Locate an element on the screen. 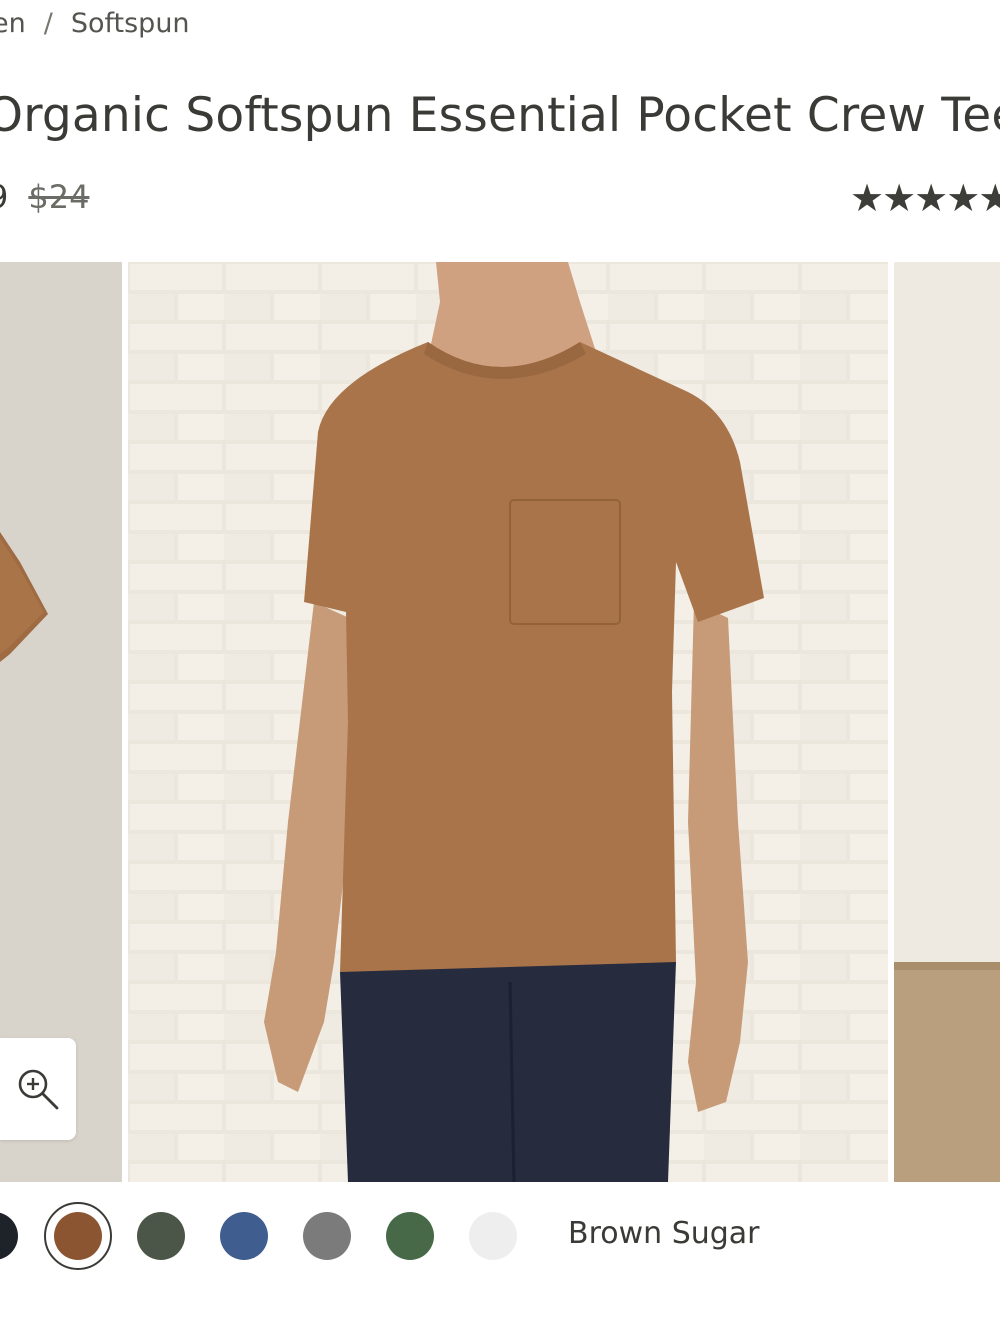  color-swatch-grey is located at coordinates (327, 1236).